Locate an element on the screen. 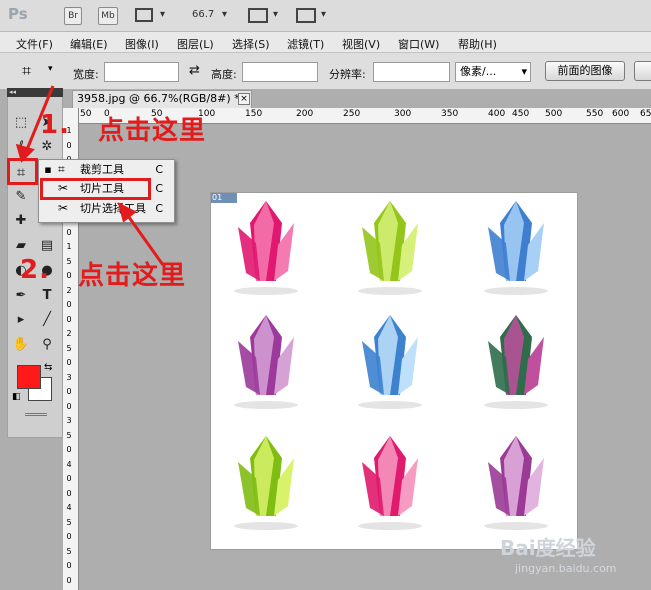 The image size is (651, 590). step-2-number: 2. is located at coordinates (35, 270).